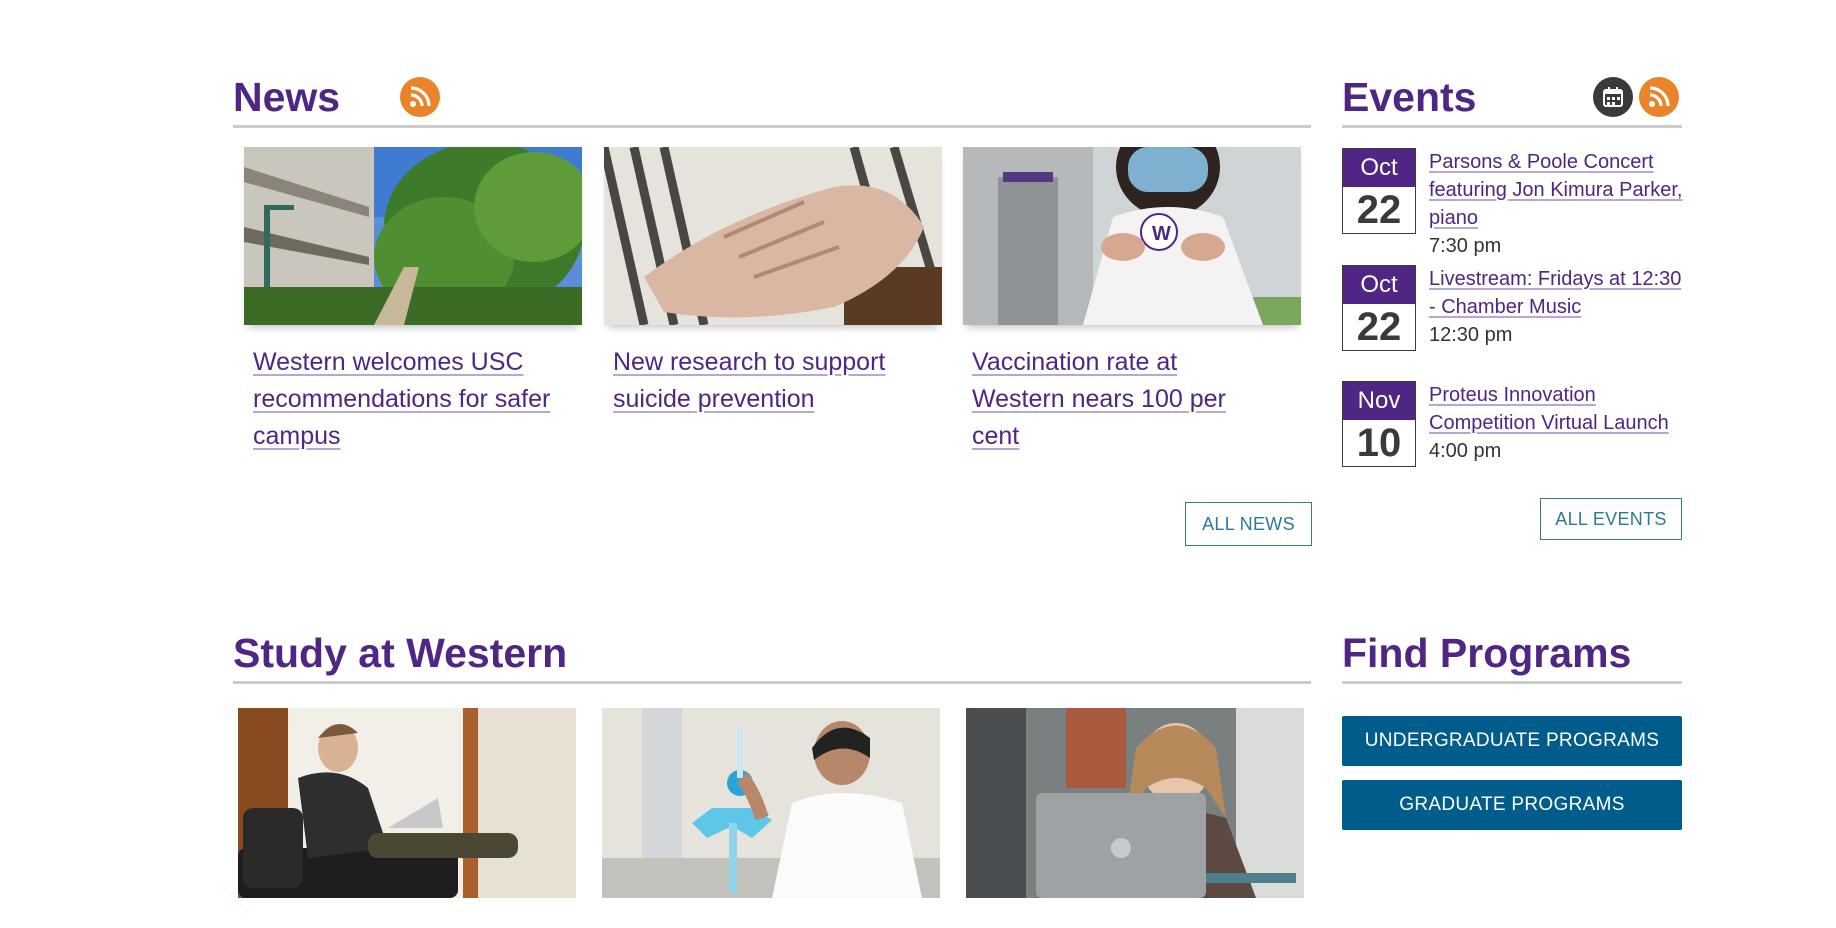  I want to click on event-date-badge: Nov 10, so click(1379, 424).